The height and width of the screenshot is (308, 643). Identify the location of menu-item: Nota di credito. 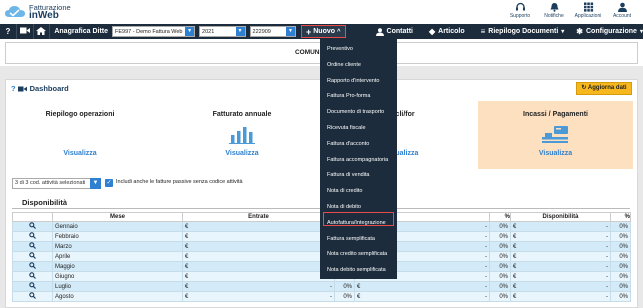
(344, 191).